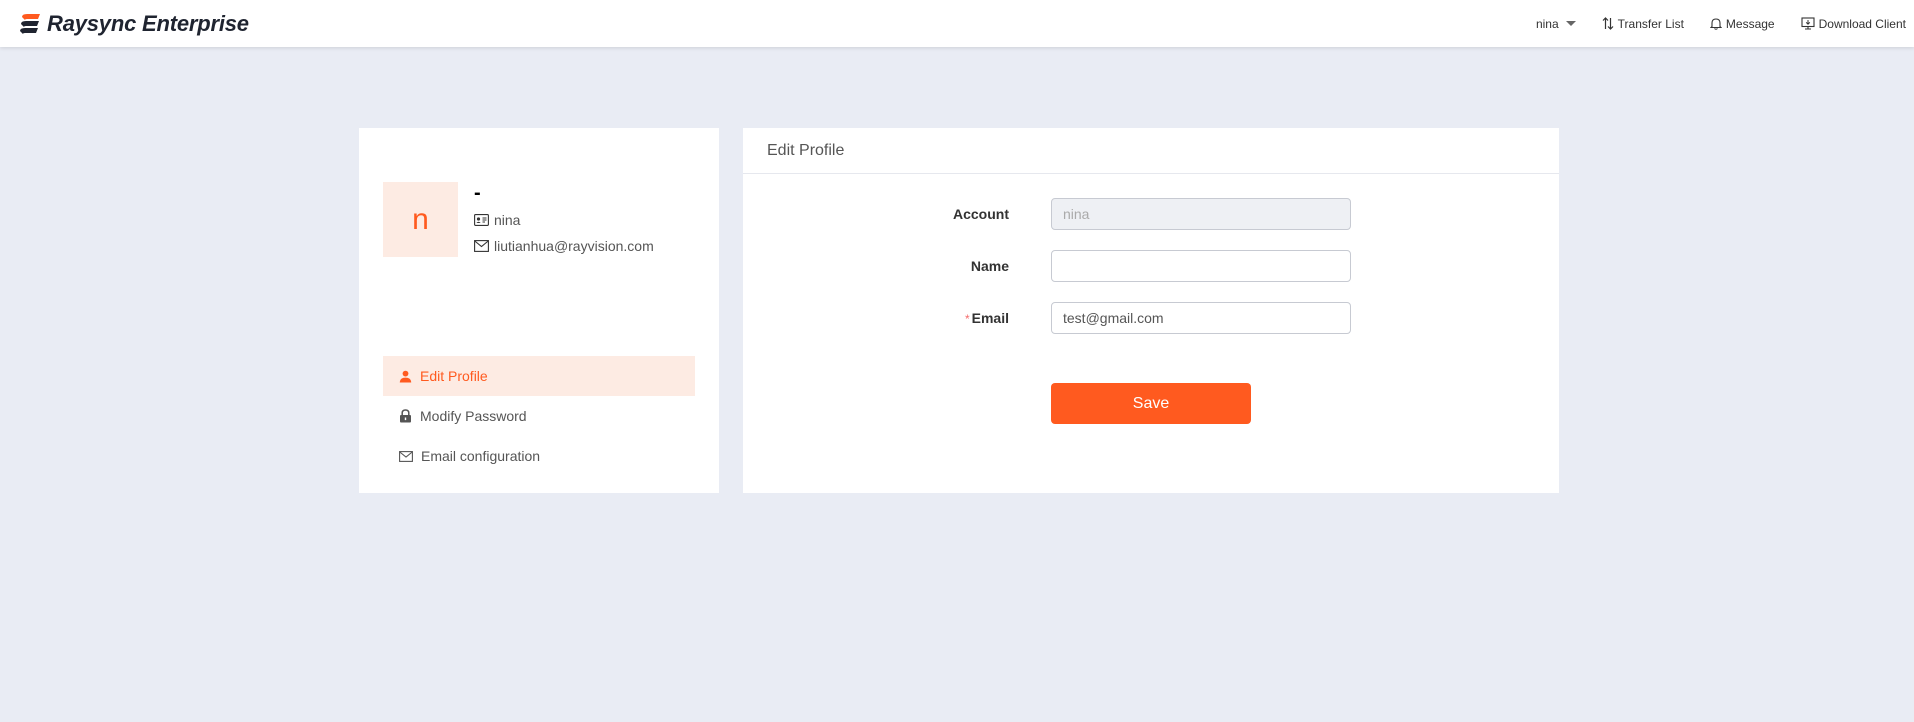  I want to click on email-label: Email, so click(990, 318).